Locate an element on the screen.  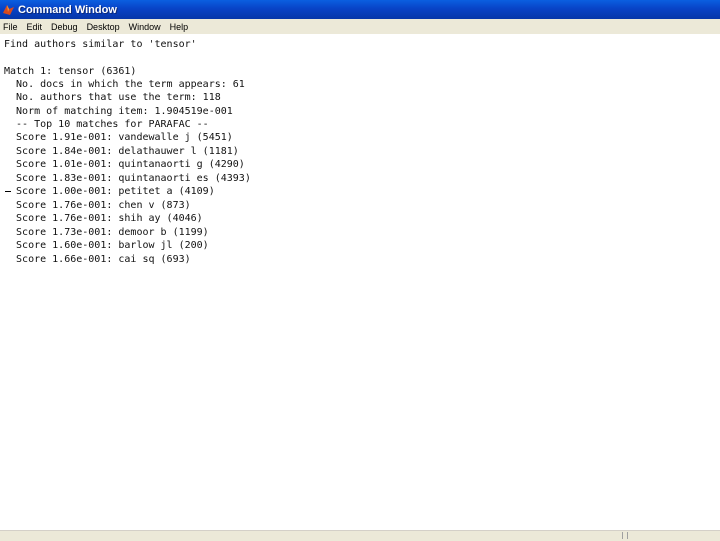
console-line: Score 1.73e-001: demoor b (1199) is located at coordinates (106, 232).